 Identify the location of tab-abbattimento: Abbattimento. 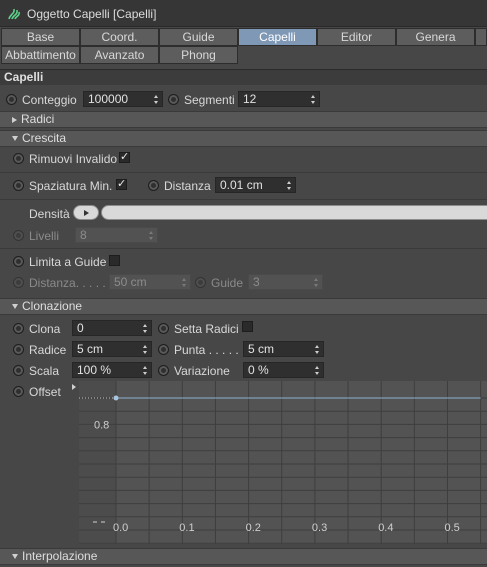
(40, 55).